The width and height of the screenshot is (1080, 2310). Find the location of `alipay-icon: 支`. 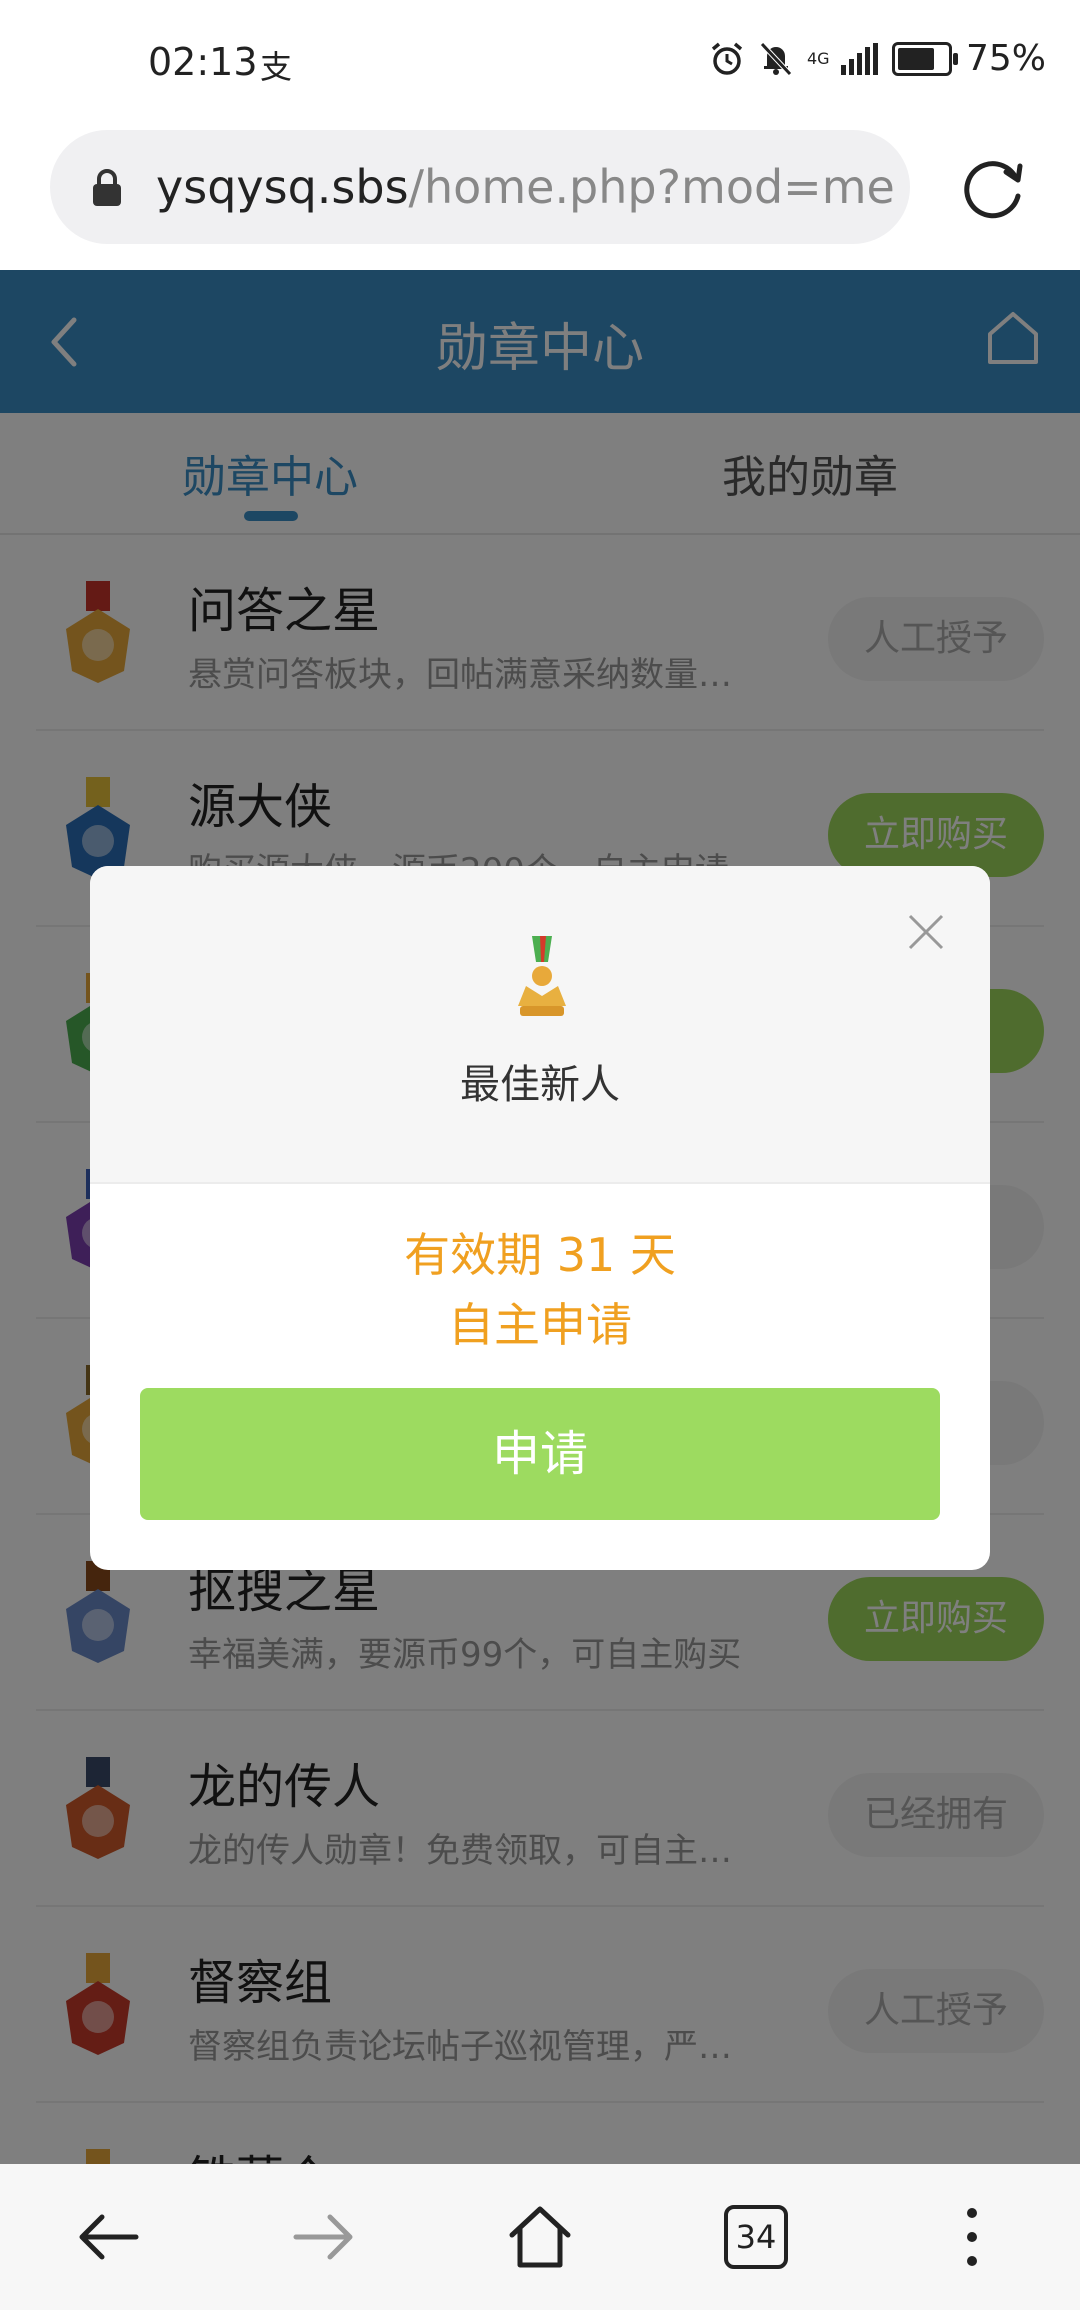

alipay-icon: 支 is located at coordinates (276, 67).